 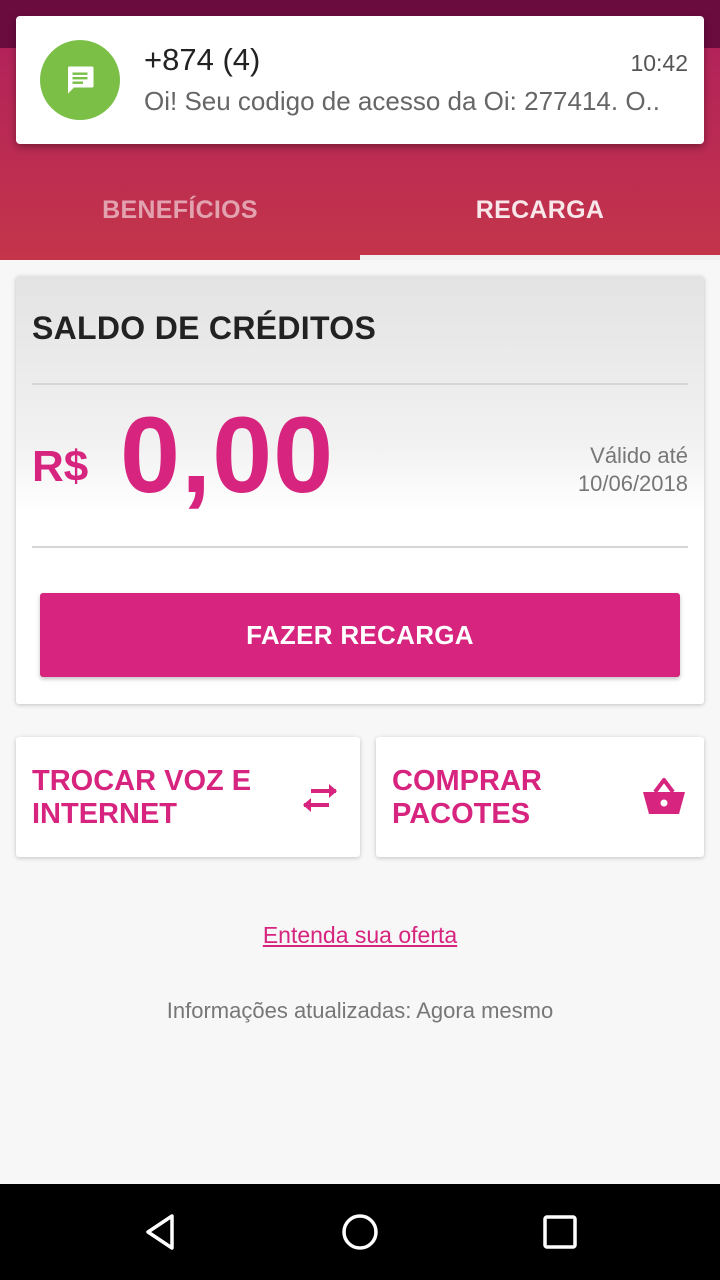 I want to click on buy-label: COMPRAR PACOTES, so click(x=467, y=798).